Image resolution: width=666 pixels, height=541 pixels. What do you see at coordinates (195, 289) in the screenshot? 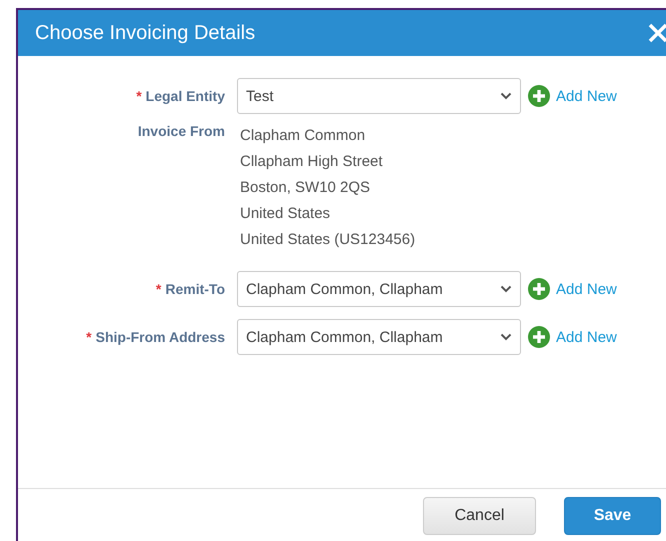
I see `field-label: Remit-To` at bounding box center [195, 289].